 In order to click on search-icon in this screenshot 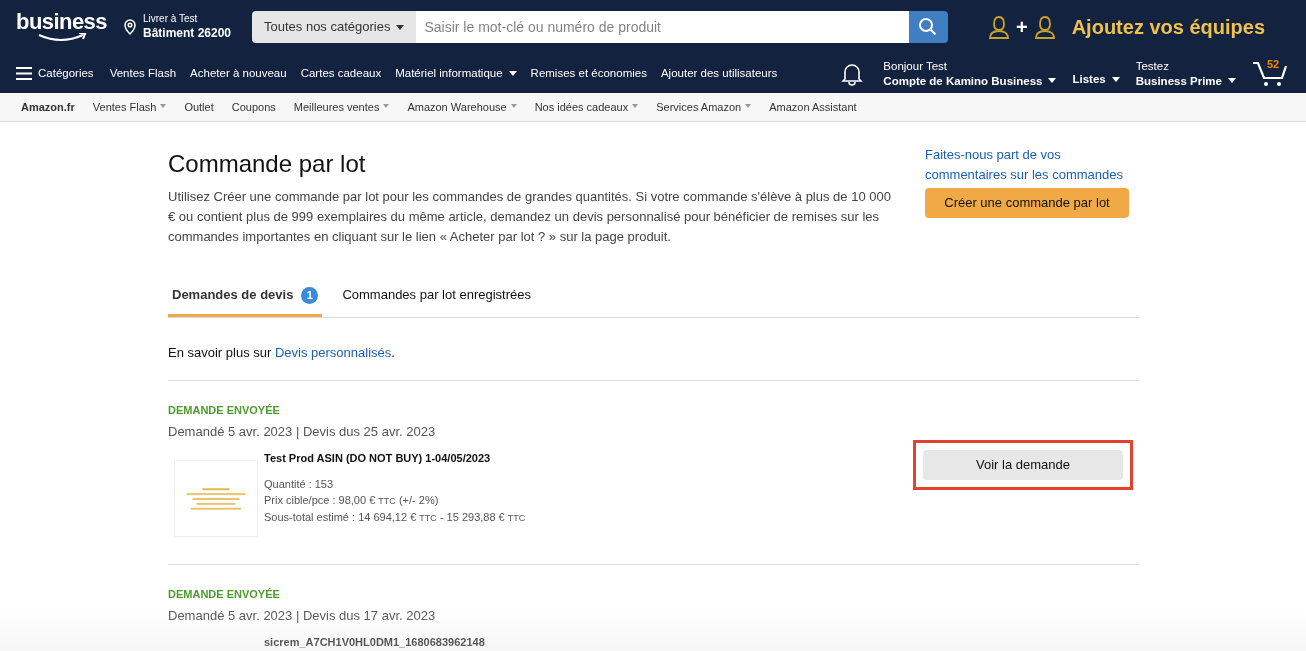, I will do `click(928, 27)`.